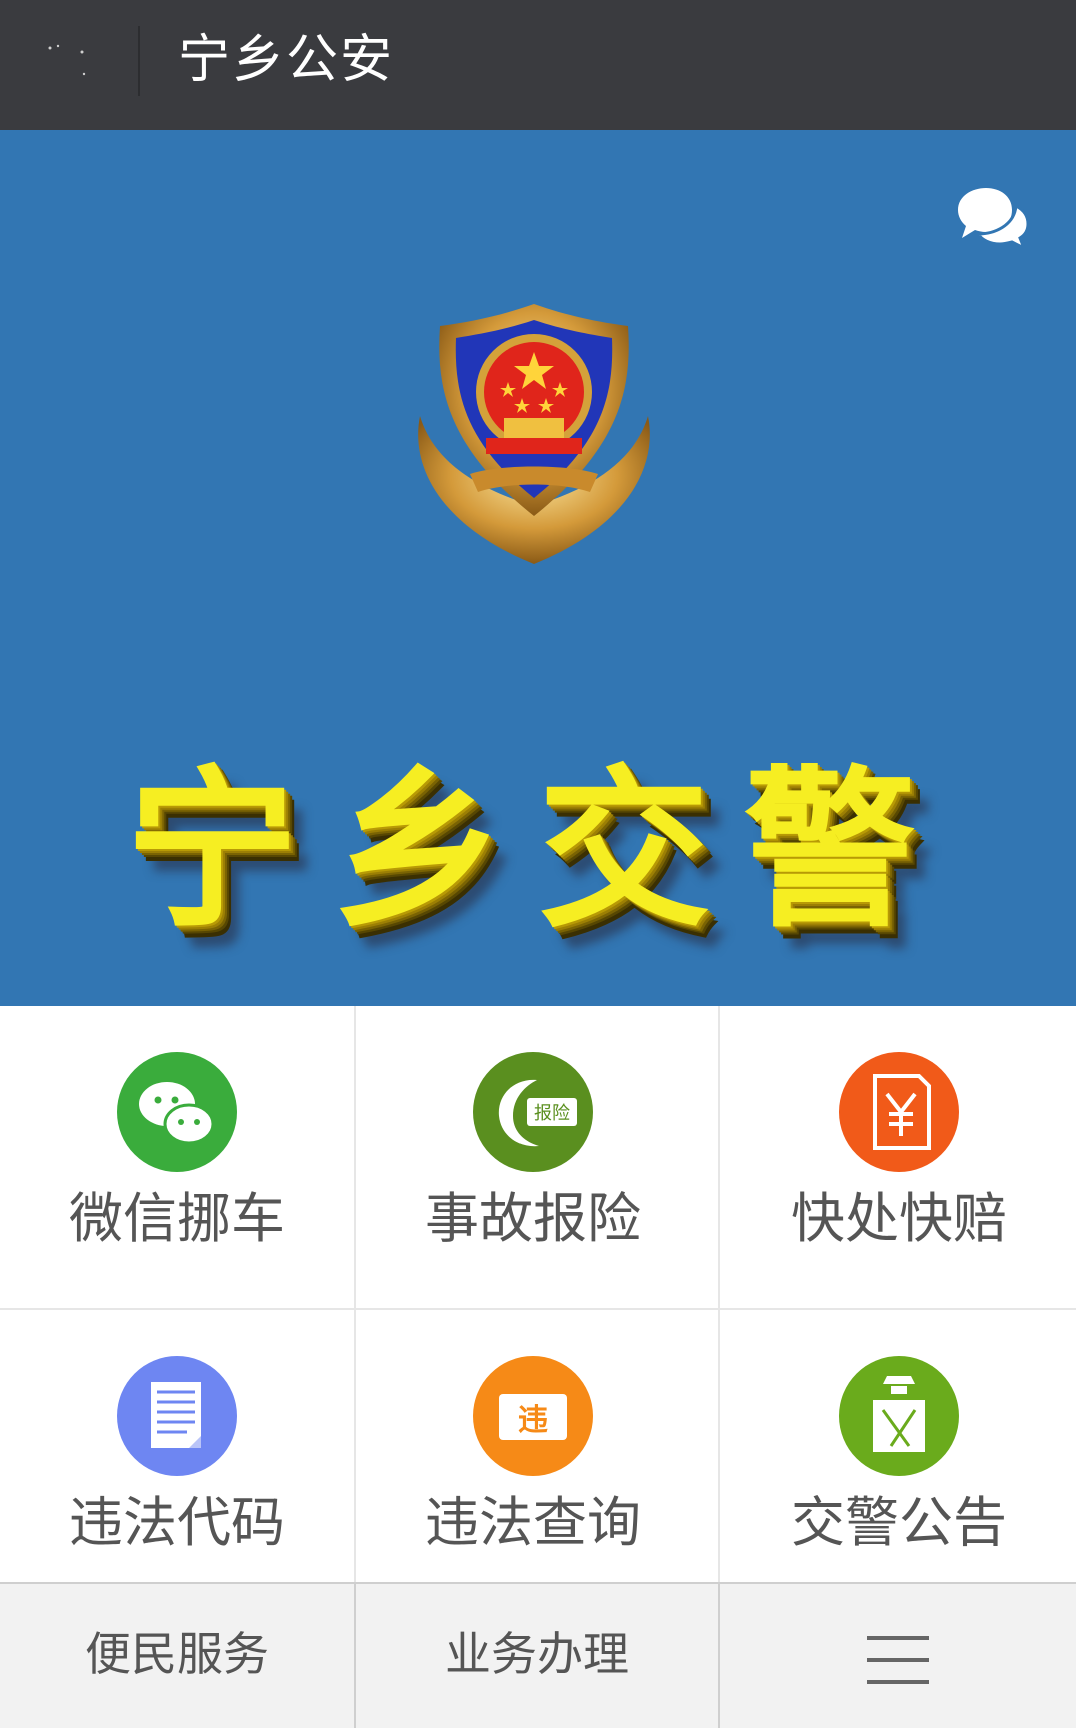  Describe the element at coordinates (177, 1218) in the screenshot. I see `item-label: 微信挪车` at that location.